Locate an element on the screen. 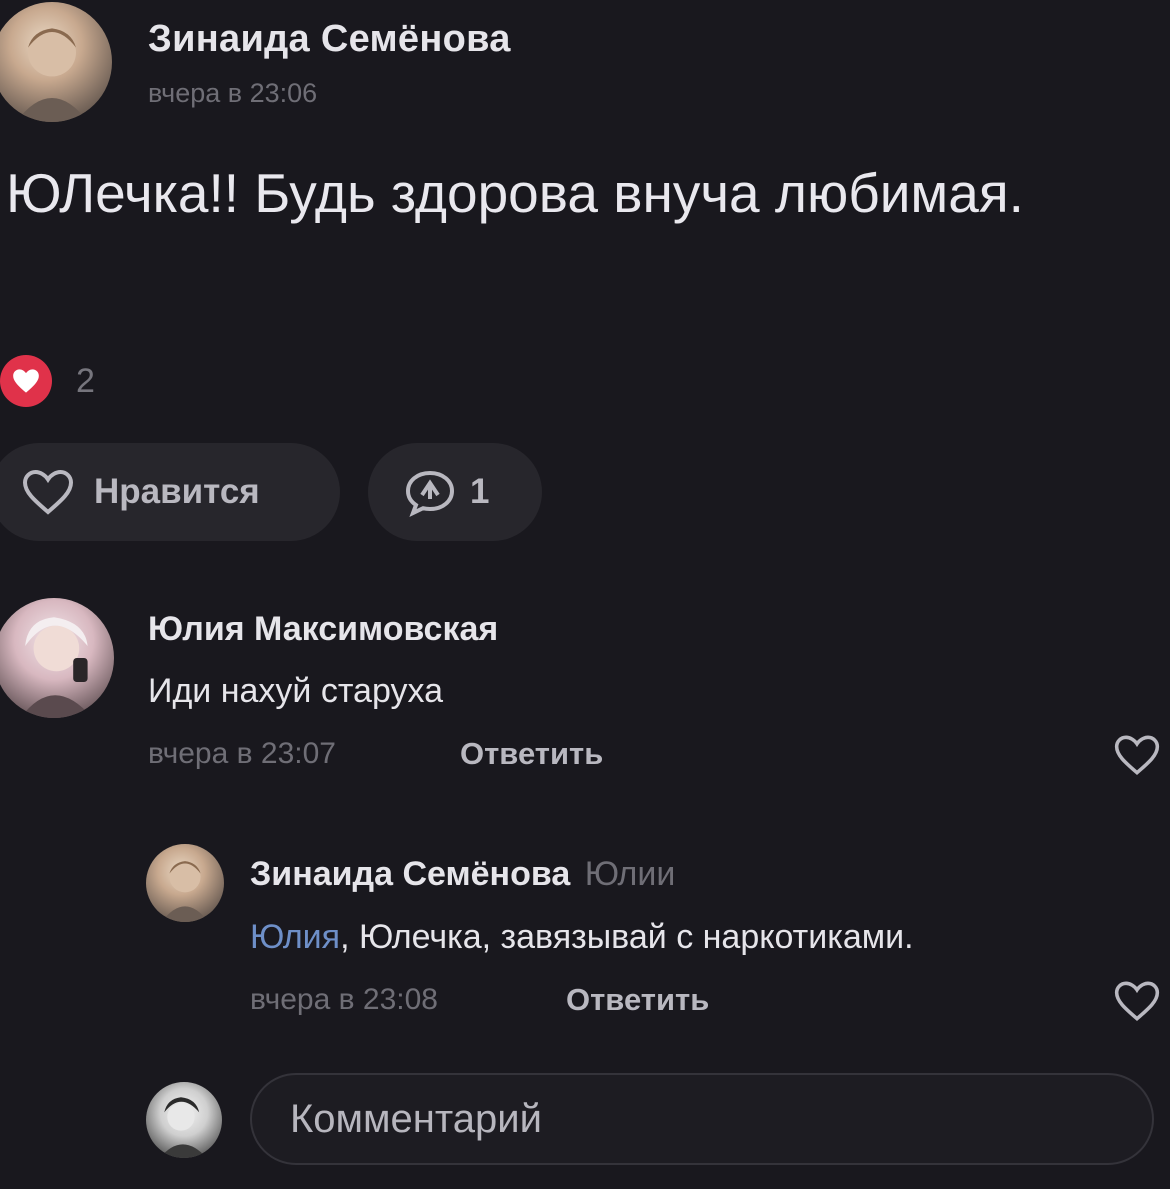  mention-link: Юлия is located at coordinates (295, 937).